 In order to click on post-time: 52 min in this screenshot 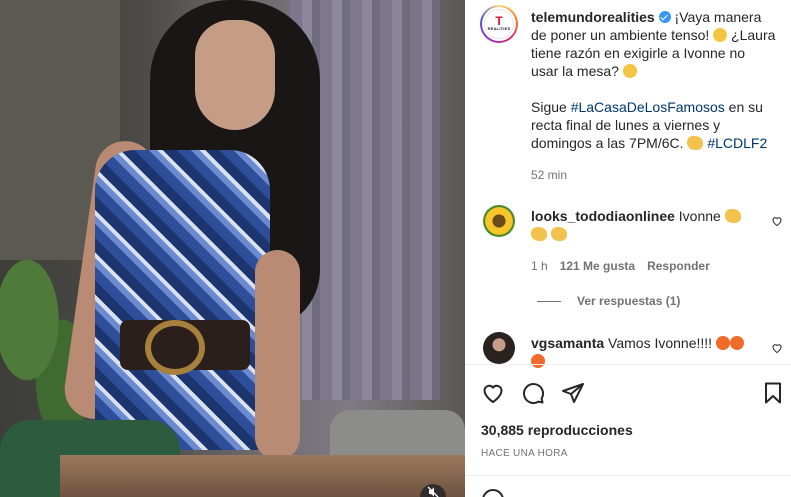, I will do `click(549, 175)`.